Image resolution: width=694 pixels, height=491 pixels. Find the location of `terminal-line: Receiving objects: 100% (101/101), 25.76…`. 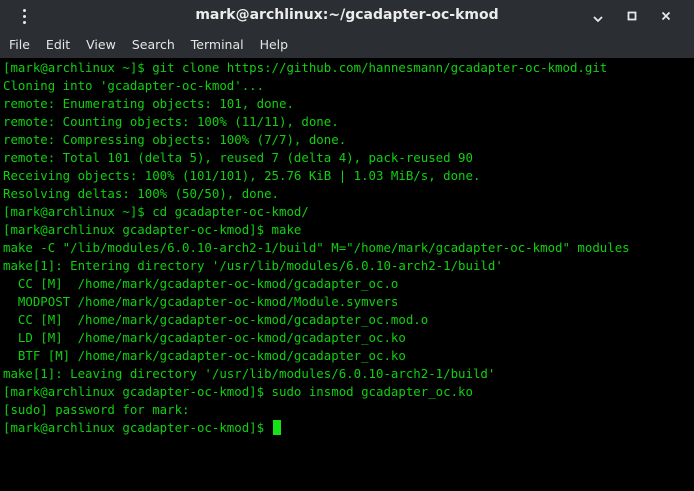

terminal-line: Receiving objects: 100% (101/101), 25.76… is located at coordinates (242, 175).